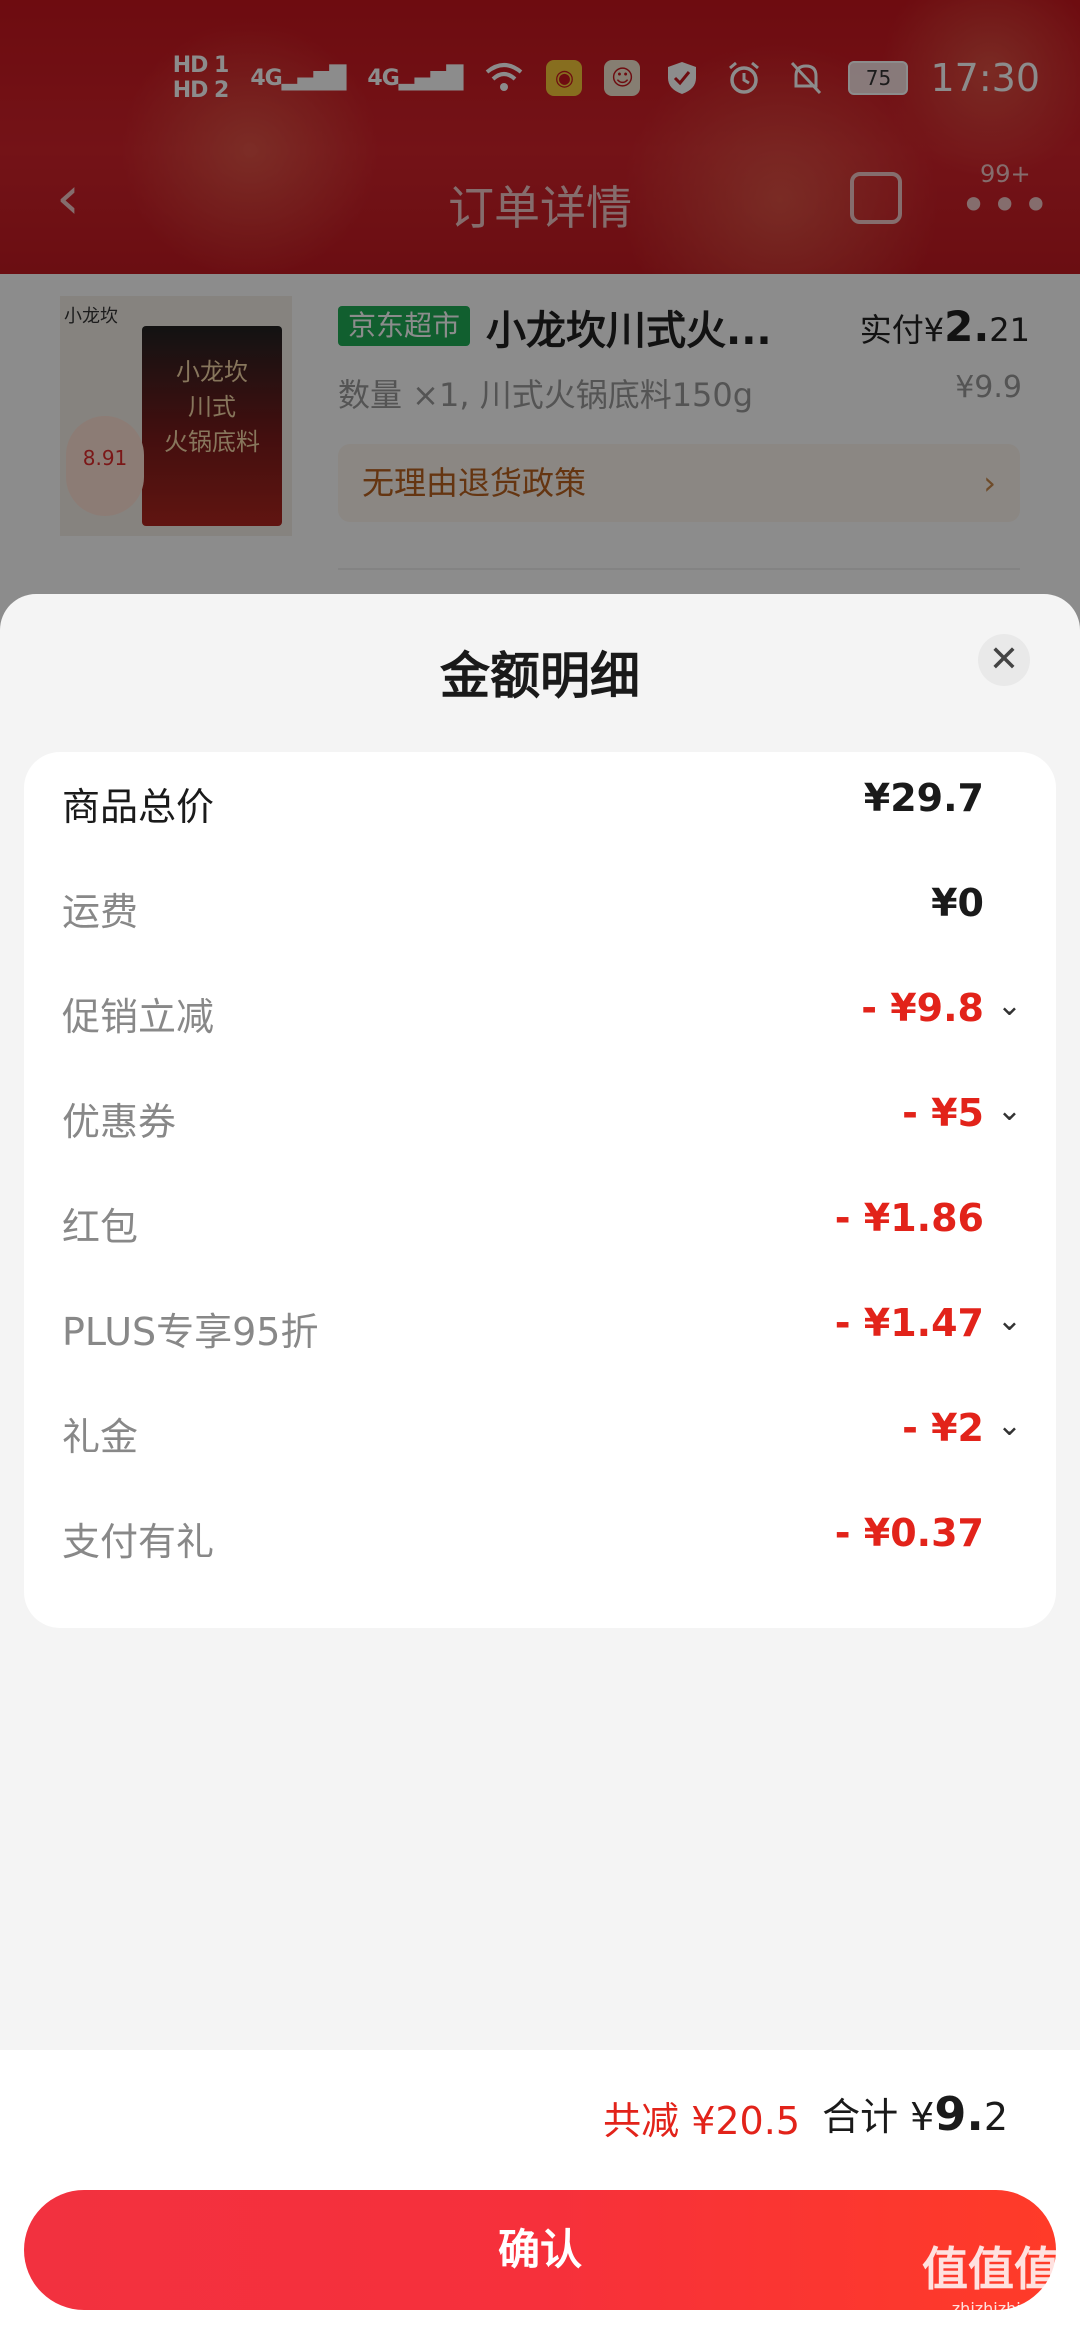 The height and width of the screenshot is (2340, 1080). What do you see at coordinates (701, 2121) in the screenshot?
I see `total-reduction: 共减 ¥20.5` at bounding box center [701, 2121].